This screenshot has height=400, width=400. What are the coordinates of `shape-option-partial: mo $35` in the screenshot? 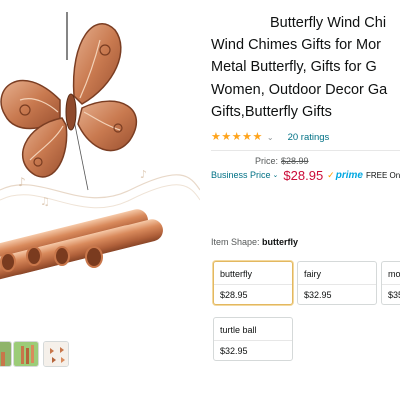 It's located at (390, 283).